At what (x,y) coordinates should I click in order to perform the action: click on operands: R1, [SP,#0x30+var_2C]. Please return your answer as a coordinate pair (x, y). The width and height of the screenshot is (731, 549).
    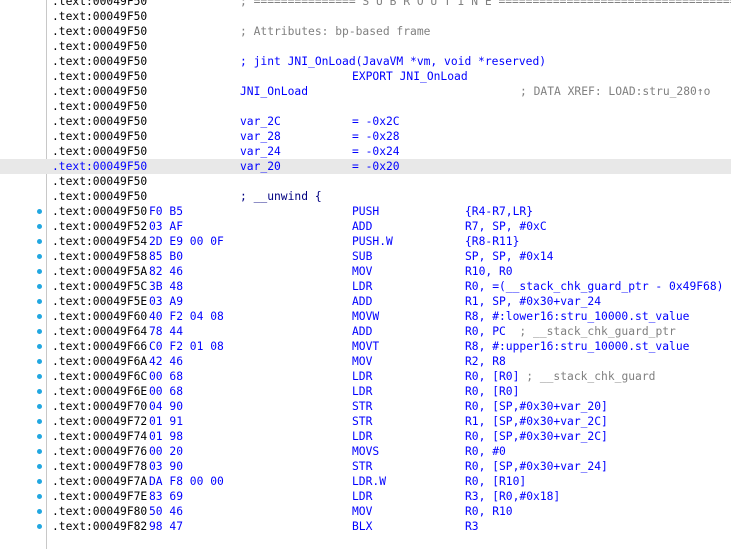
    Looking at the image, I should click on (536, 421).